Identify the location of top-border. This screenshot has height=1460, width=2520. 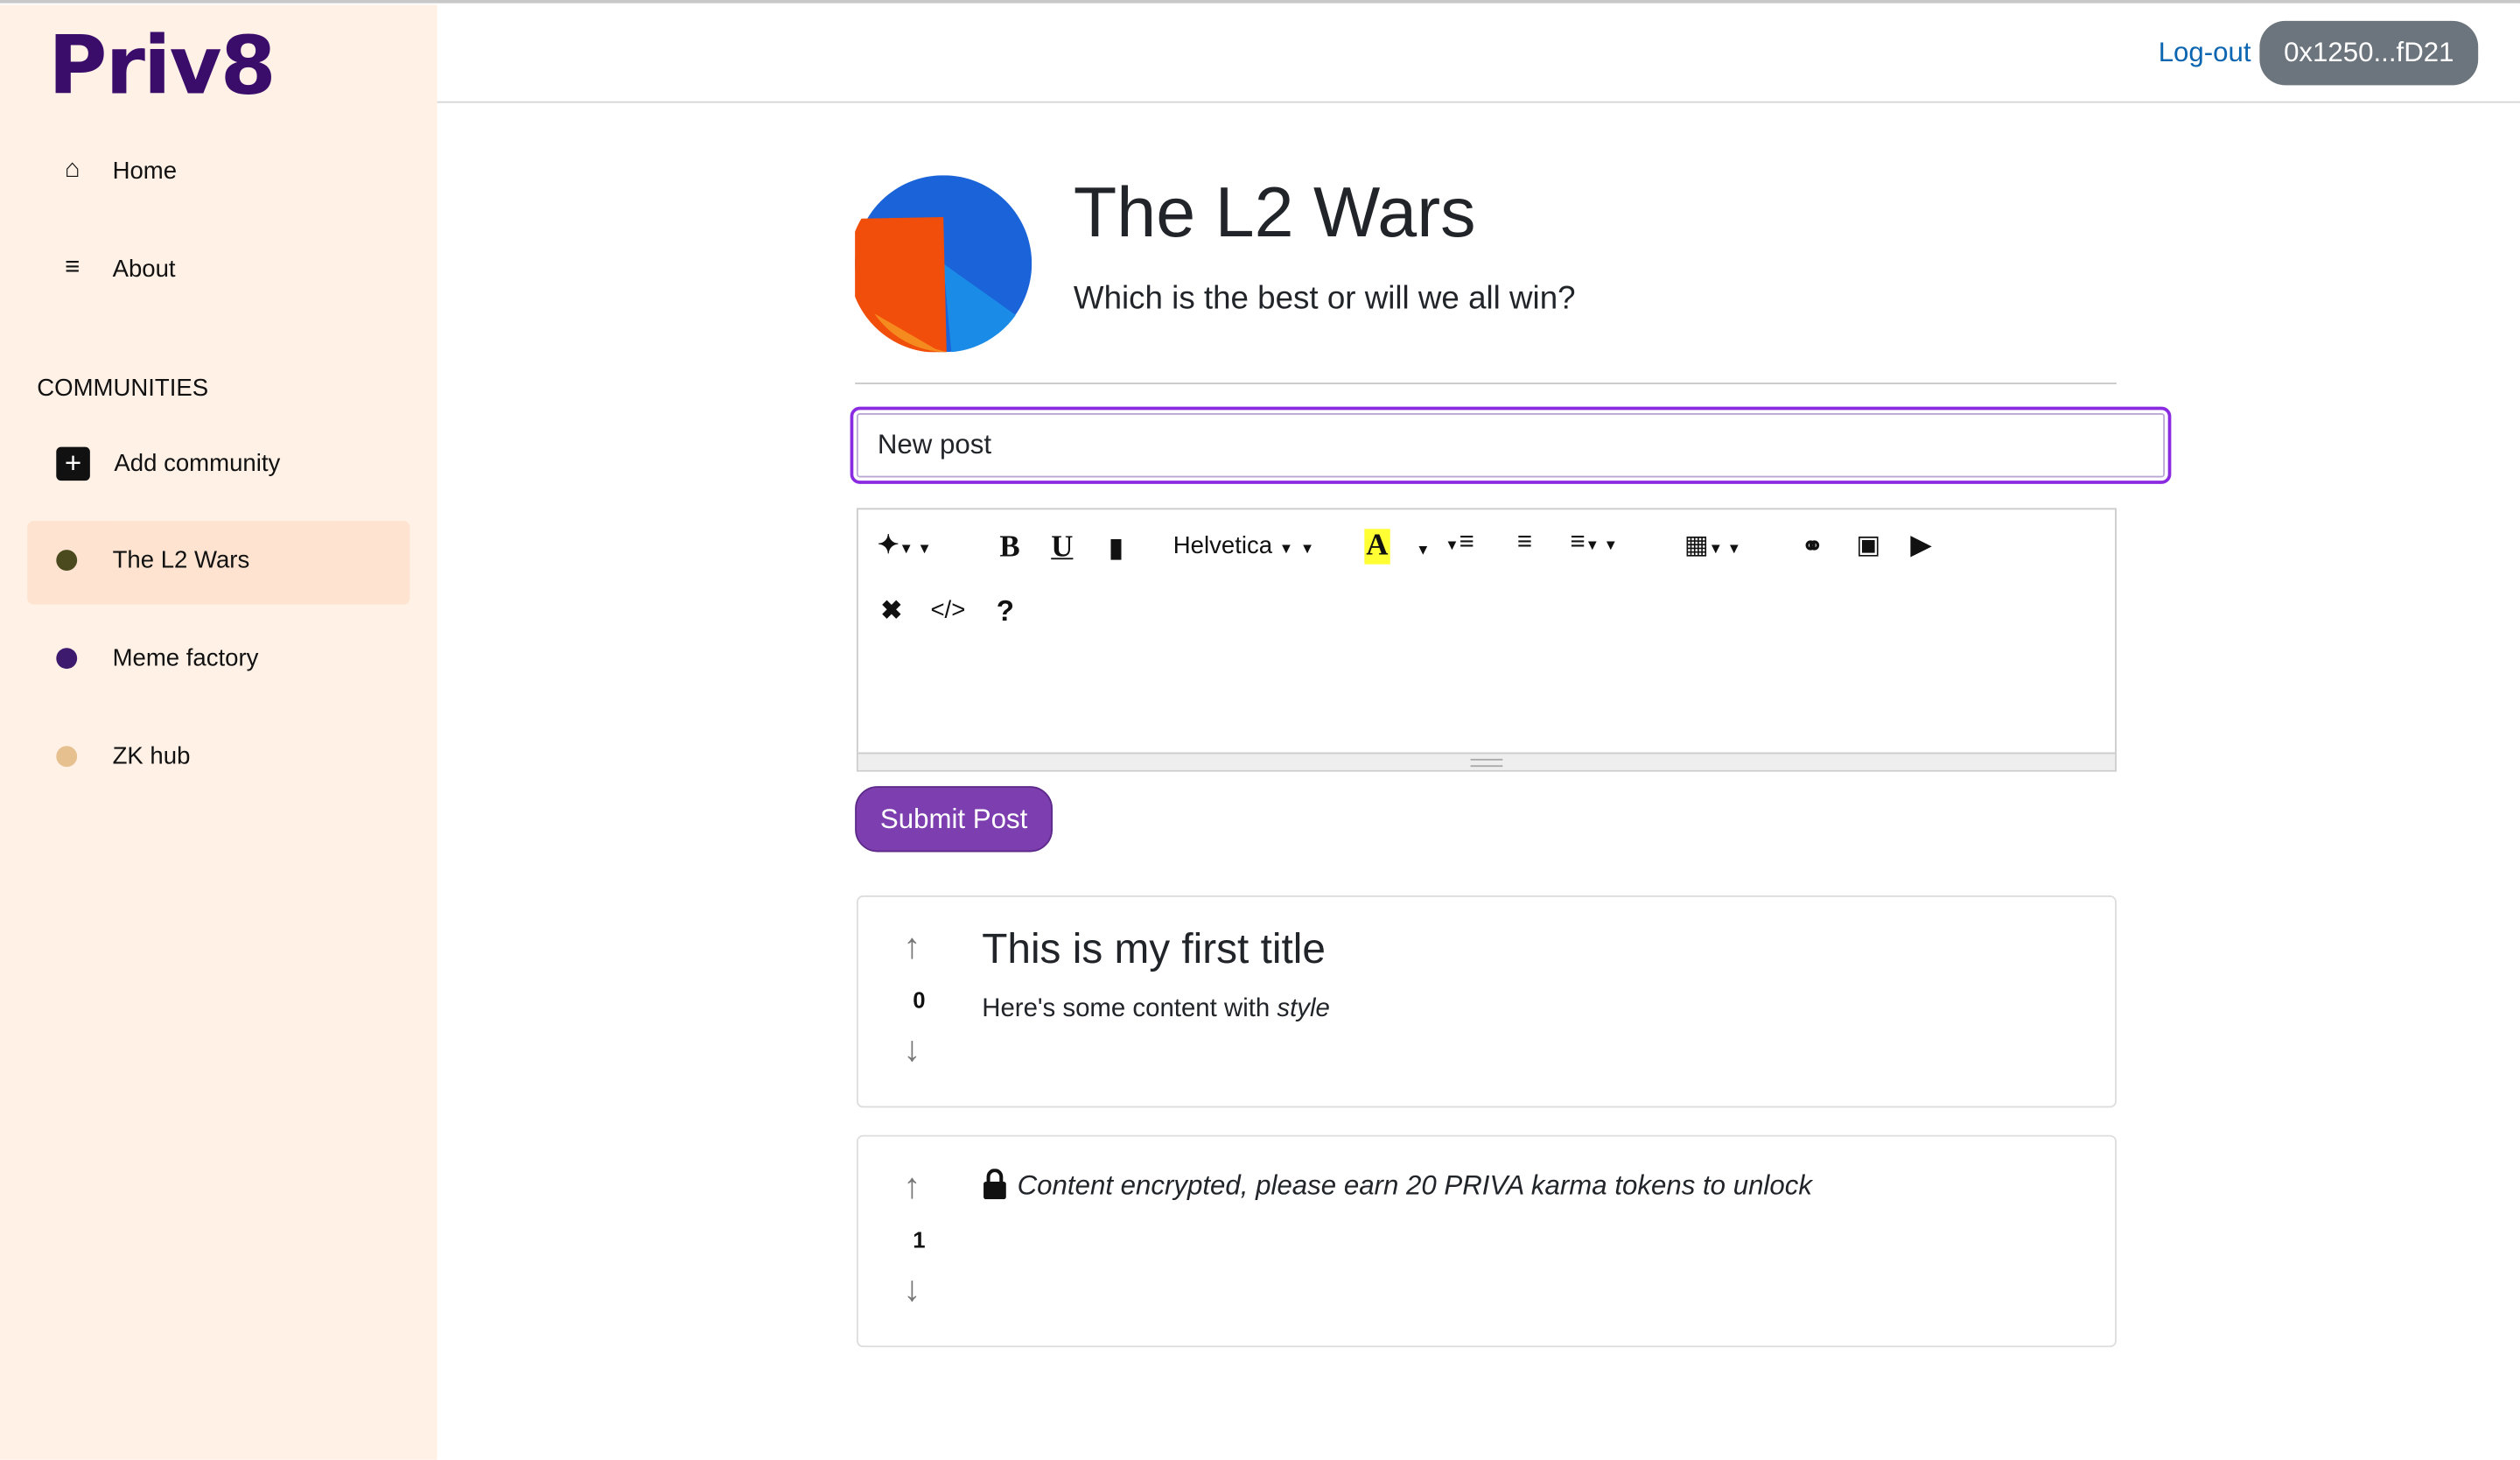
(1260, 2).